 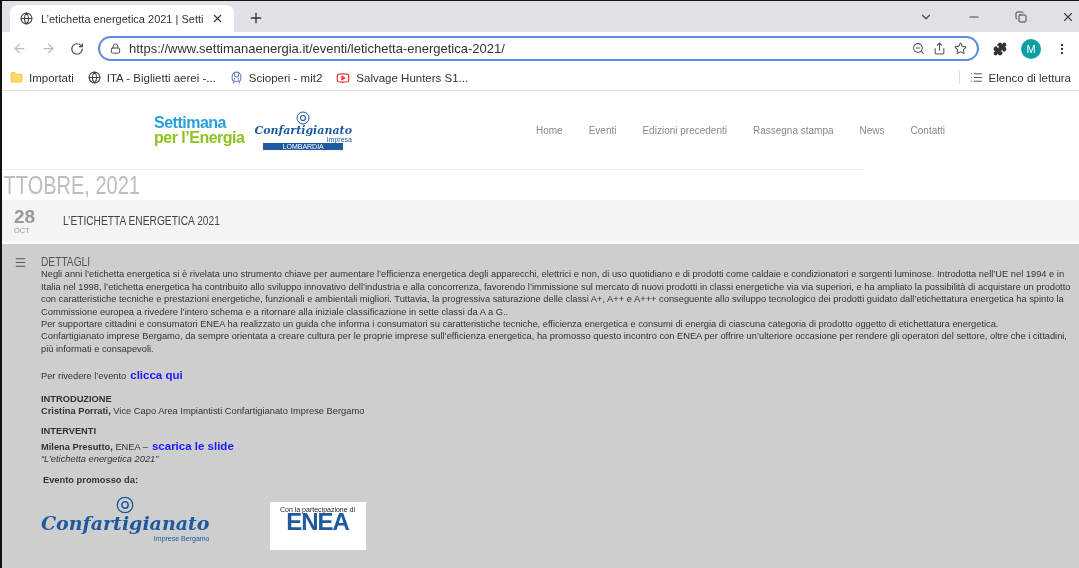 What do you see at coordinates (554, 343) in the screenshot?
I see `paragraph: Confartigianato imprese Bergamo, da sempre orientata a creare cultura per le proprie imprese sull’efficienza energetica, ha promosso questo incontro con ENEA per offrire un’ulteriore occasione per rendere gli operatori del settore, oltre che i cittadini, più informati e consapevoli.` at bounding box center [554, 343].